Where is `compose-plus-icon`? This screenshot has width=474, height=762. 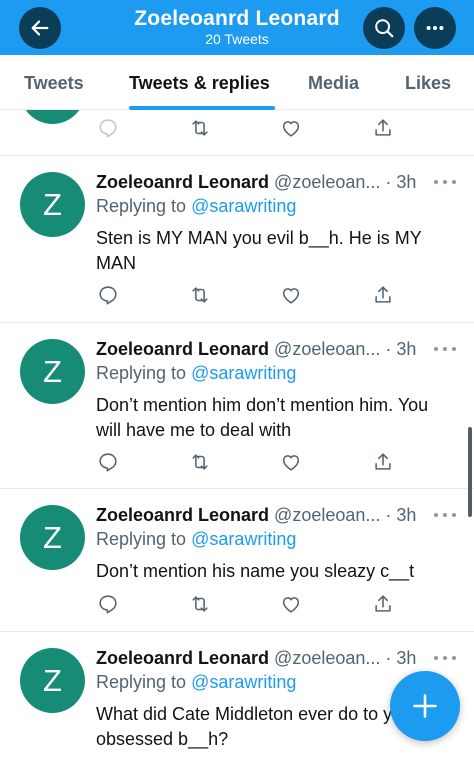
compose-plus-icon is located at coordinates (425, 706).